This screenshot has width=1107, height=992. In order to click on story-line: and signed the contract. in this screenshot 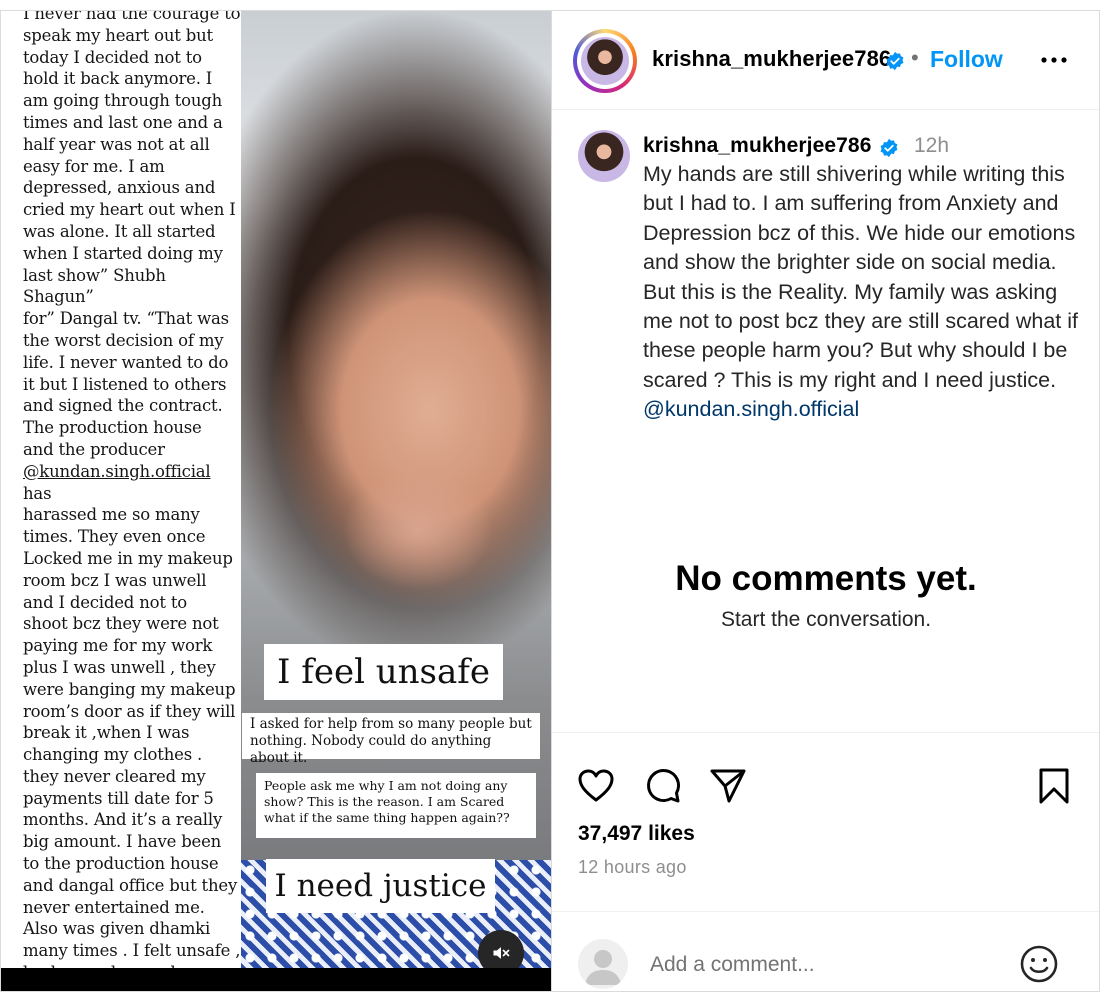, I will do `click(123, 406)`.